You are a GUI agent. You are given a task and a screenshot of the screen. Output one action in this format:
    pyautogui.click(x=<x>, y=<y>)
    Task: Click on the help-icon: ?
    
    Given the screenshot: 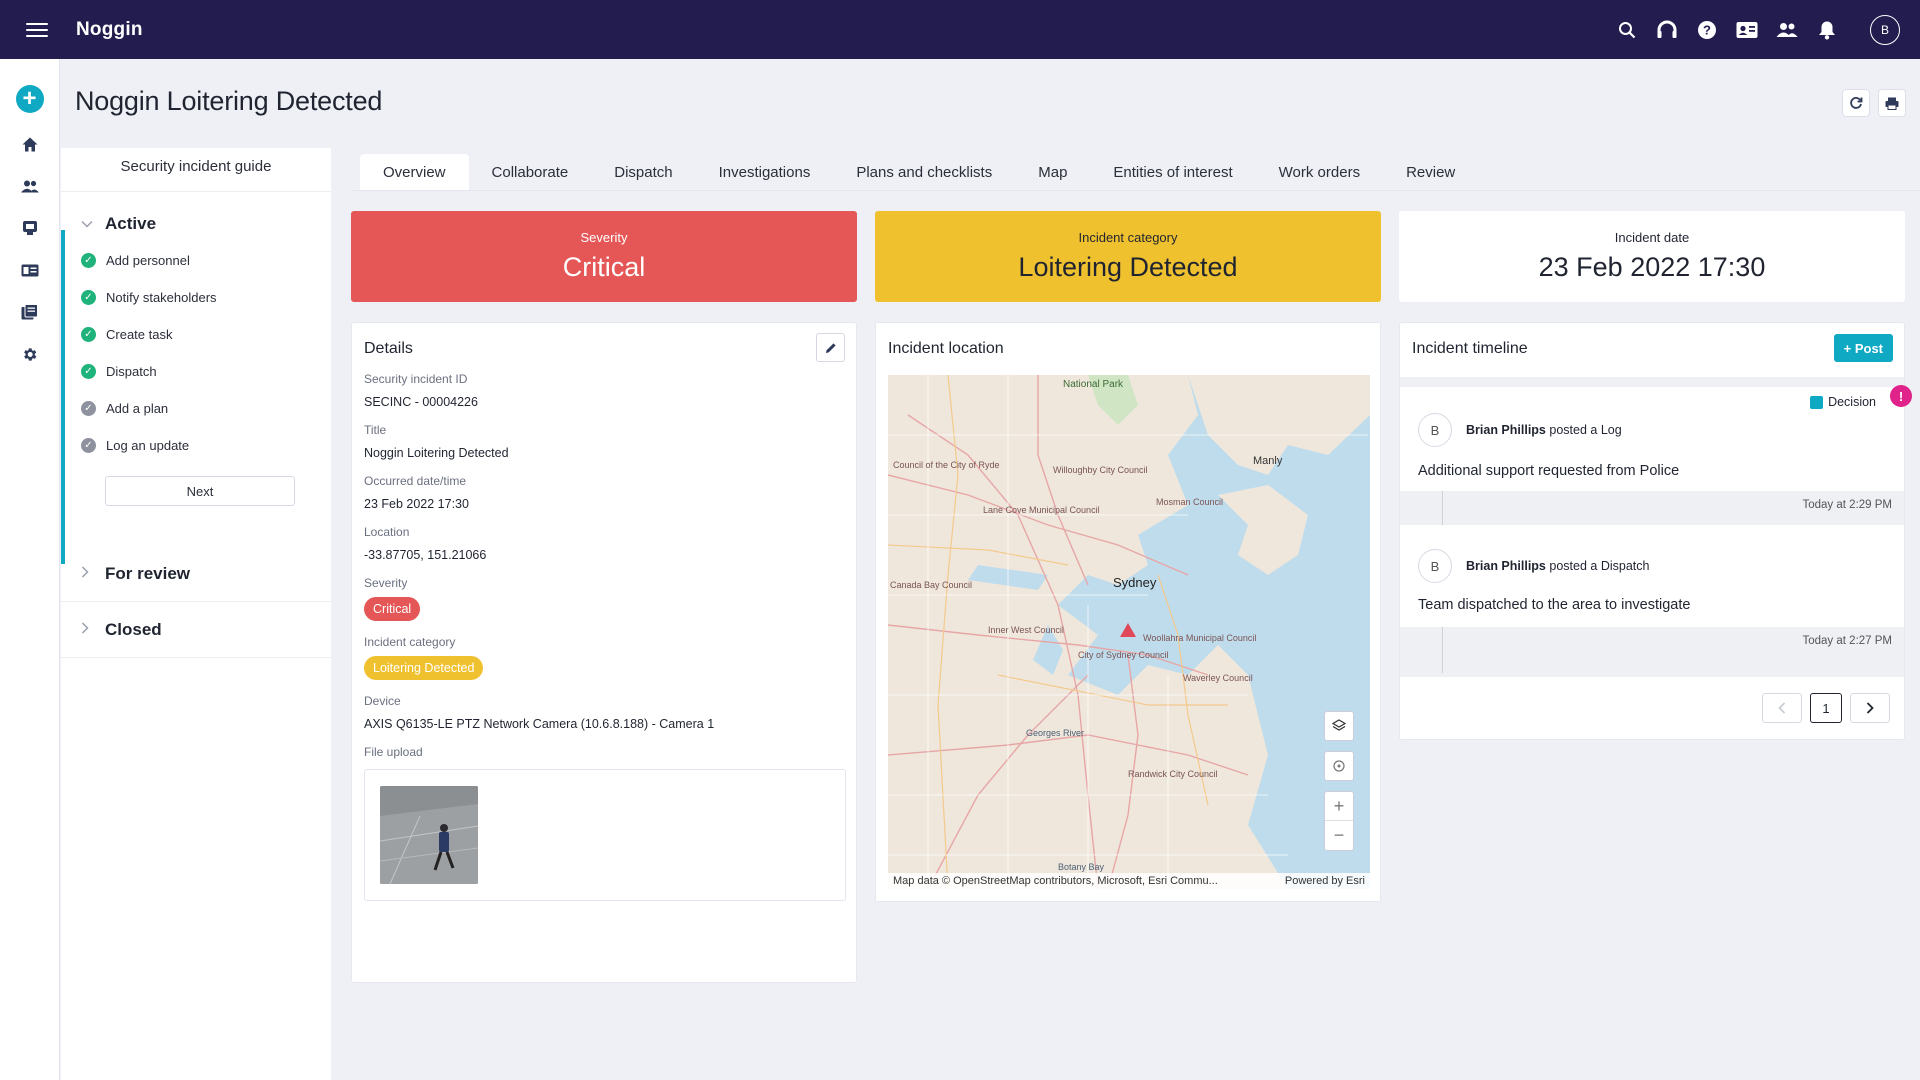 What is the action you would take?
    pyautogui.click(x=1707, y=30)
    